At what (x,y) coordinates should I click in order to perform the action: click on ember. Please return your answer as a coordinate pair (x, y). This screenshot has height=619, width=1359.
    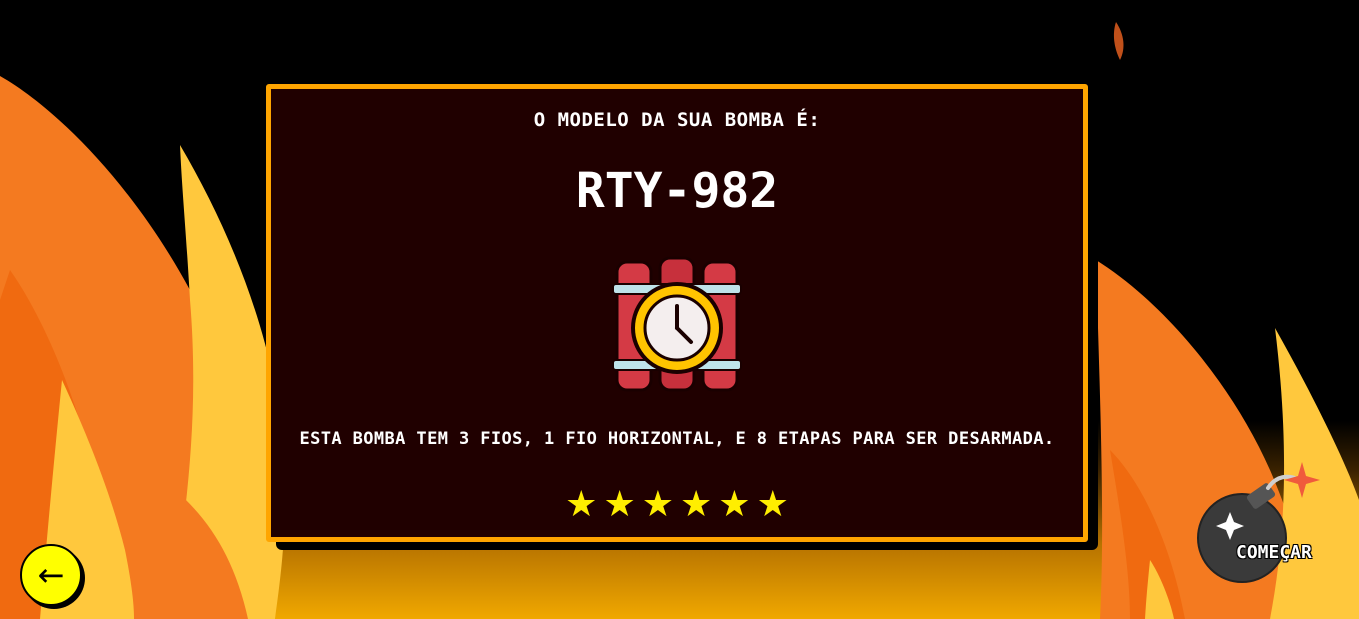
    Looking at the image, I should click on (1118, 41).